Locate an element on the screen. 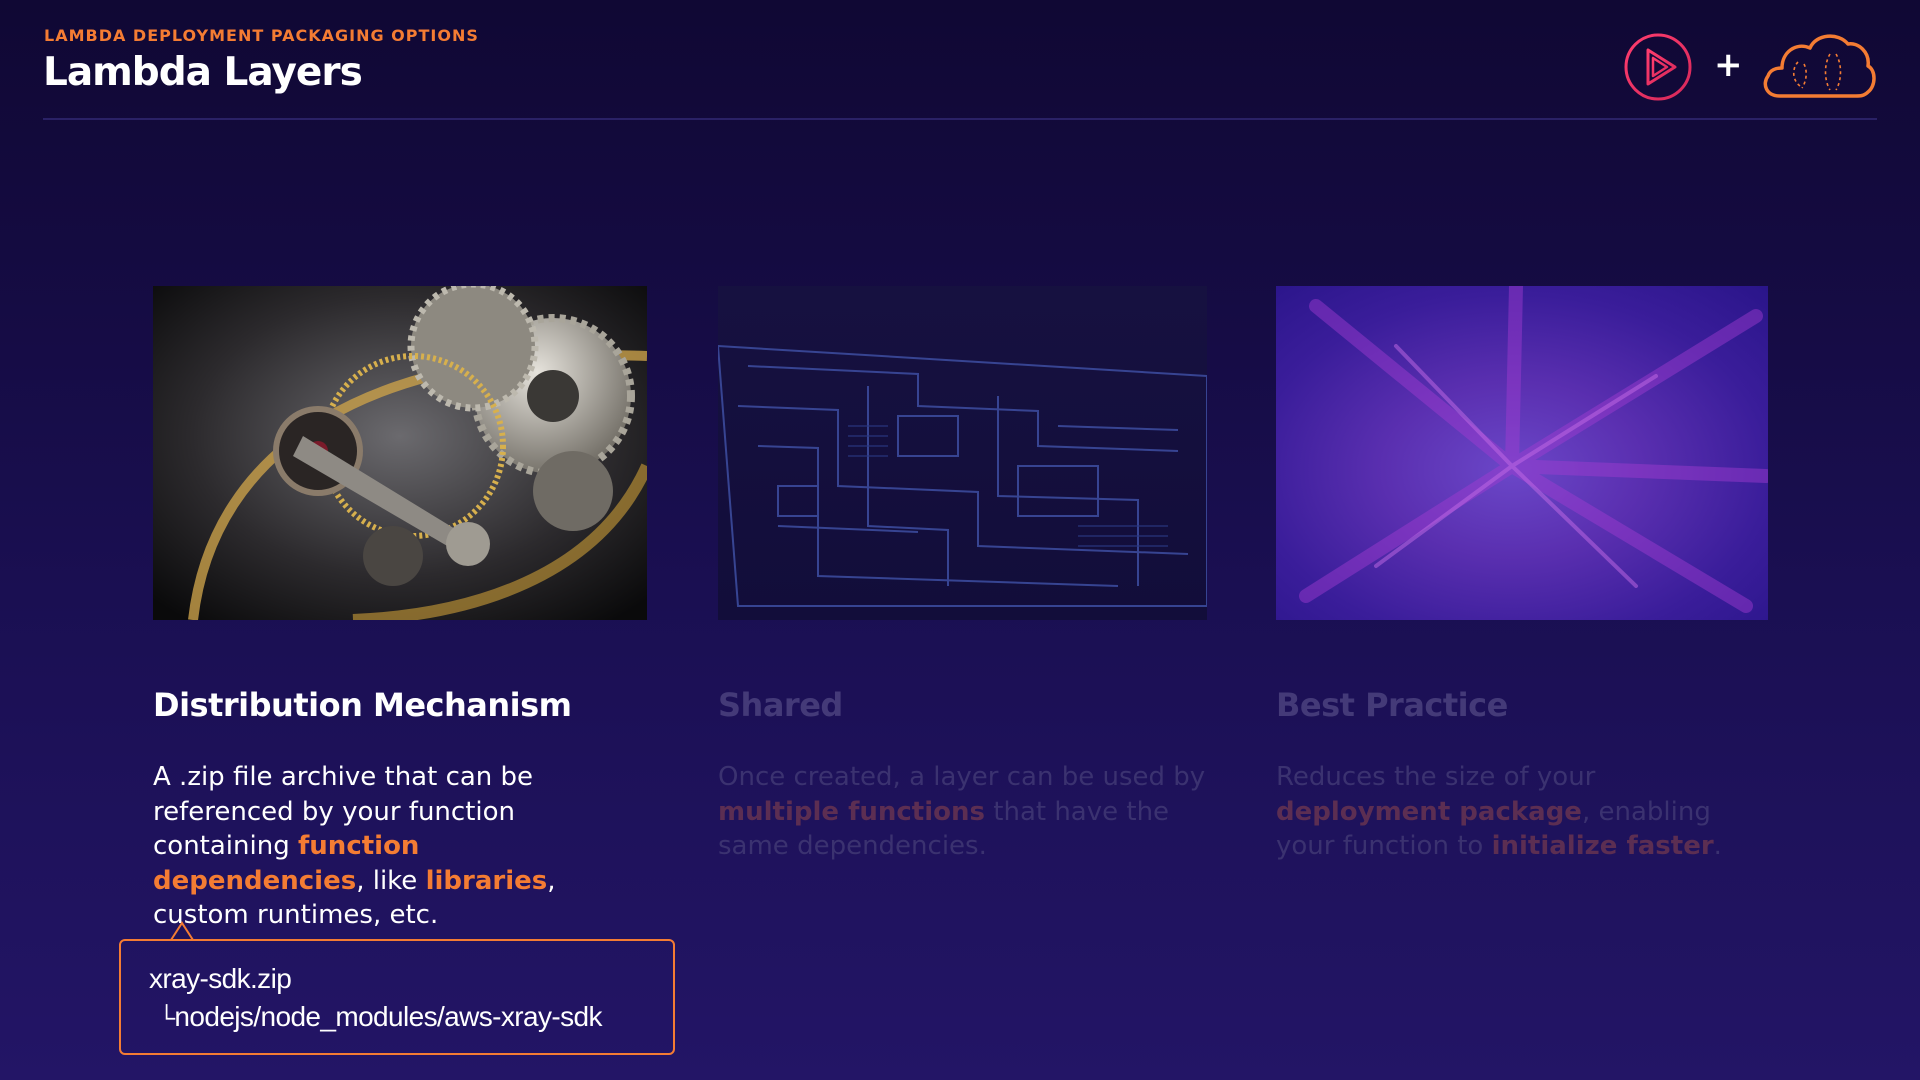 The width and height of the screenshot is (1920, 1080). cloud-logo-icon is located at coordinates (1819, 66).